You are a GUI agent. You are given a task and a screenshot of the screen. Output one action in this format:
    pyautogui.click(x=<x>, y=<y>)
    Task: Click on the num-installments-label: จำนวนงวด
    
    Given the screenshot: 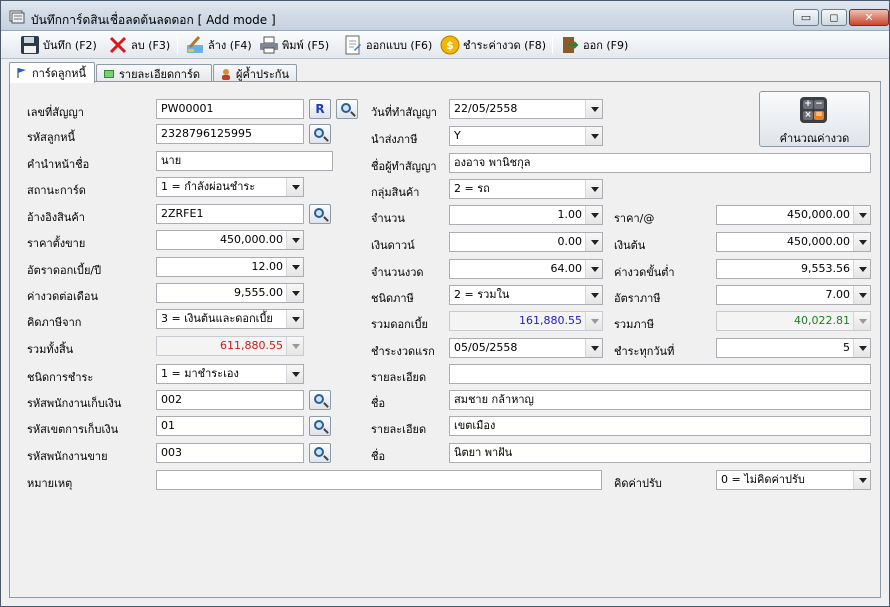 What is the action you would take?
    pyautogui.click(x=397, y=272)
    